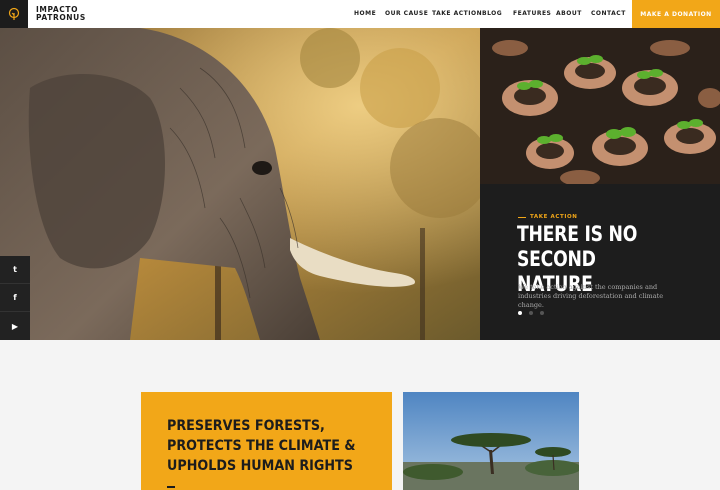  I want to click on facebook-icon: f, so click(15, 298).